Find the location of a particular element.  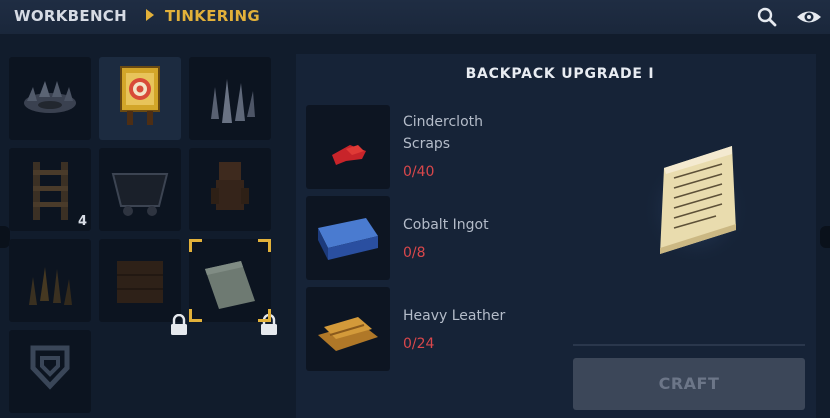

slot-wooden-idol is located at coordinates (230, 189).